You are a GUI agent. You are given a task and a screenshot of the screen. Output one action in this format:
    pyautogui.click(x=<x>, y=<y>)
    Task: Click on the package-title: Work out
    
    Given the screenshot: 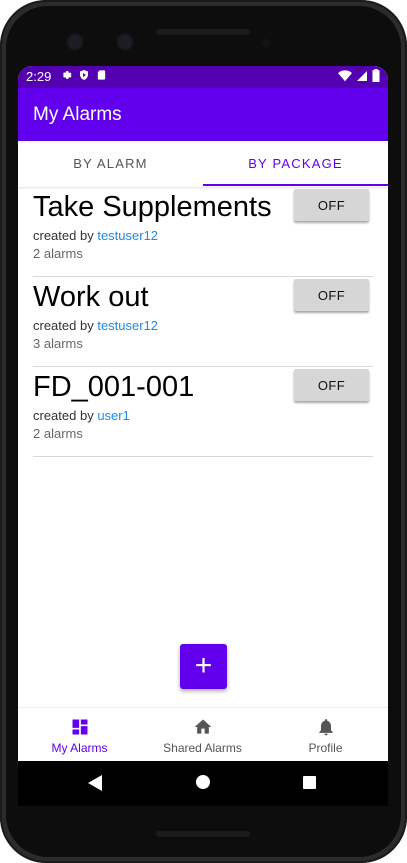 What is the action you would take?
    pyautogui.click(x=91, y=297)
    